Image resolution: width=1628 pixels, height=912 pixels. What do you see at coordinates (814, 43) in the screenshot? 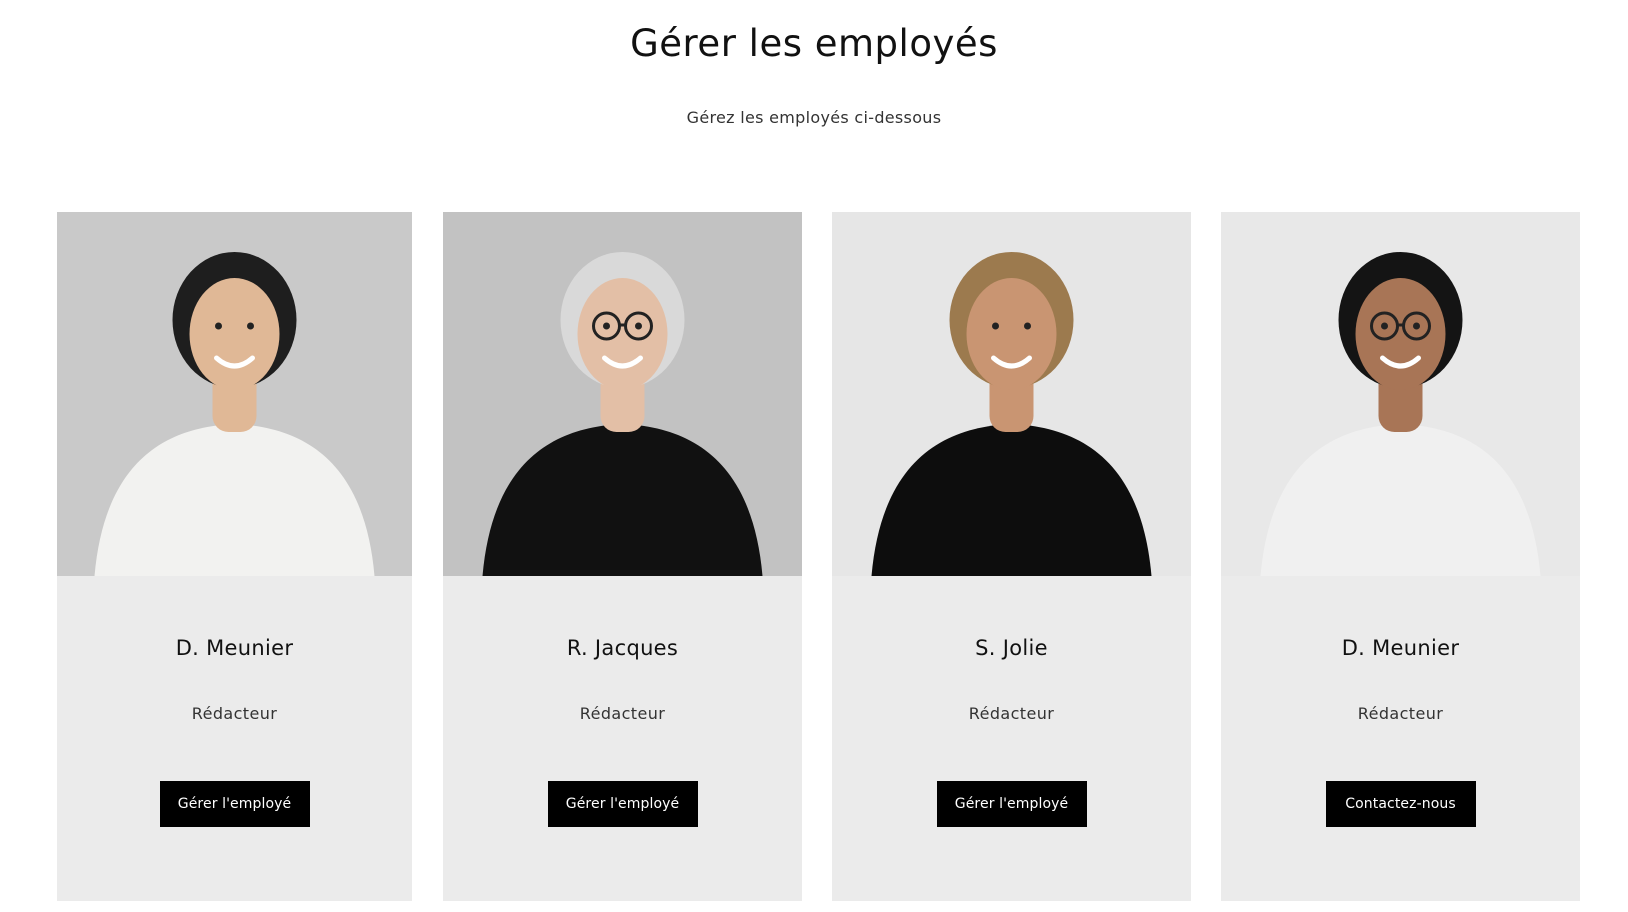
I see `page-title: Gérer les employés` at bounding box center [814, 43].